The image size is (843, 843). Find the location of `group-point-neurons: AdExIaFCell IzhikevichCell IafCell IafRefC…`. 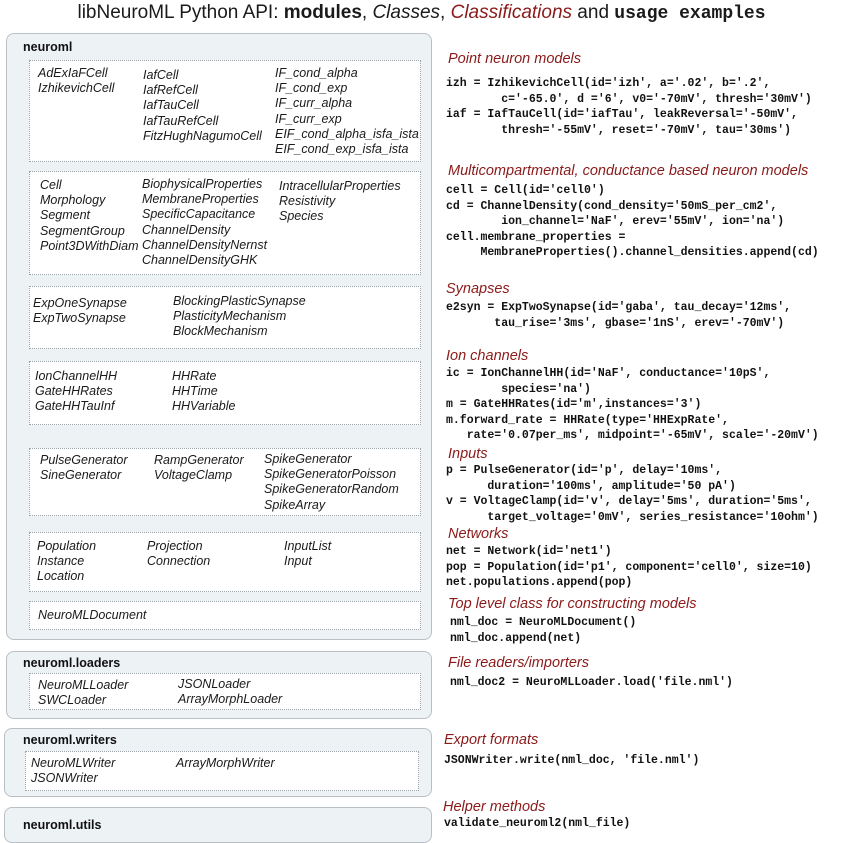

group-point-neurons: AdExIaFCell IzhikevichCell IafCell IafRefC… is located at coordinates (225, 111).